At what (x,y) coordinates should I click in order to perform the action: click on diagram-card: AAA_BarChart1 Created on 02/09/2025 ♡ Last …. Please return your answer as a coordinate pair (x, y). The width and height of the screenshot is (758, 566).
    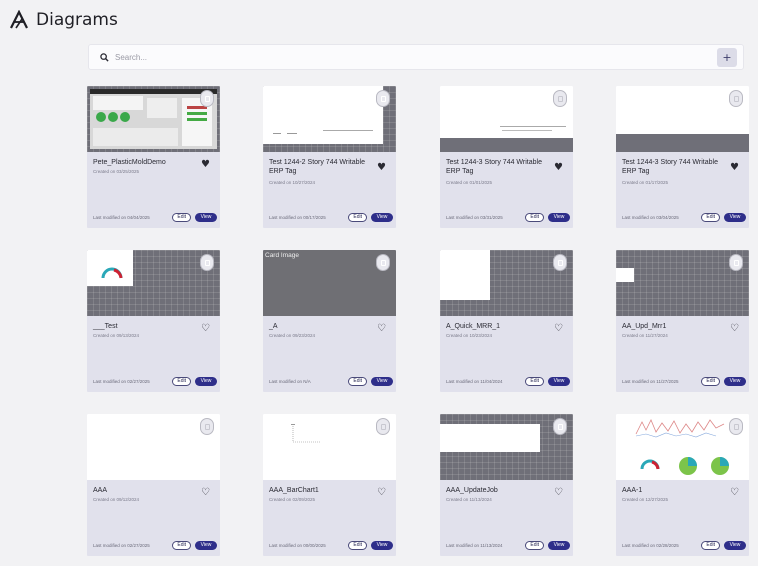
    Looking at the image, I should click on (329, 485).